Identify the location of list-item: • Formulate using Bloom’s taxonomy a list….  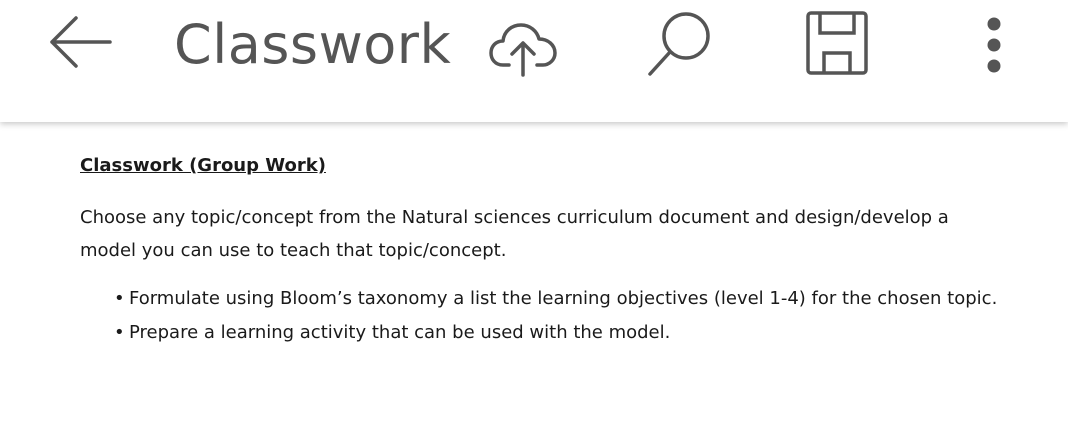
(555, 299).